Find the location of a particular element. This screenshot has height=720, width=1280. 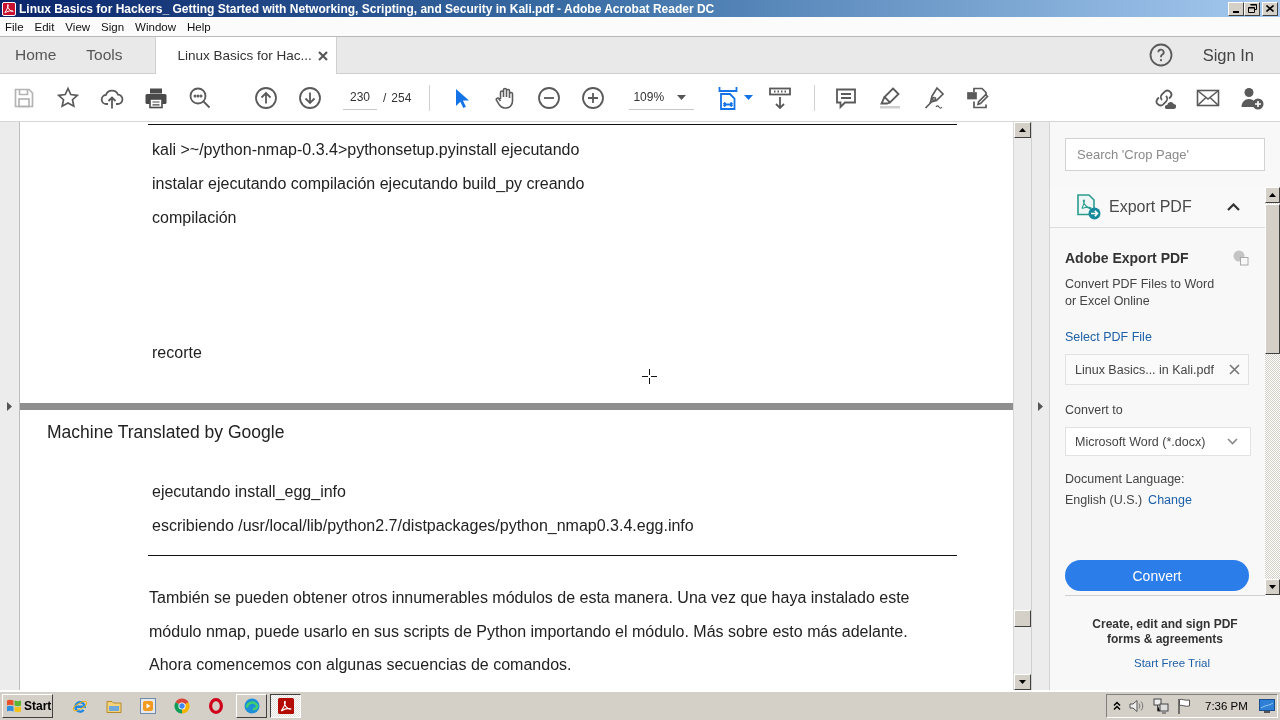

menu-item: Help is located at coordinates (199, 26).